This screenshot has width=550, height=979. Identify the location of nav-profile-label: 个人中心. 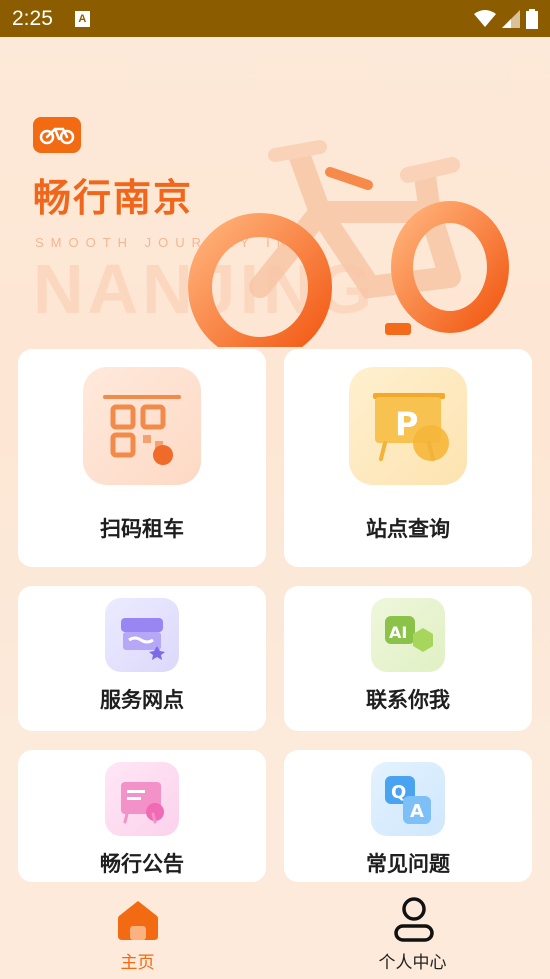
(412, 963).